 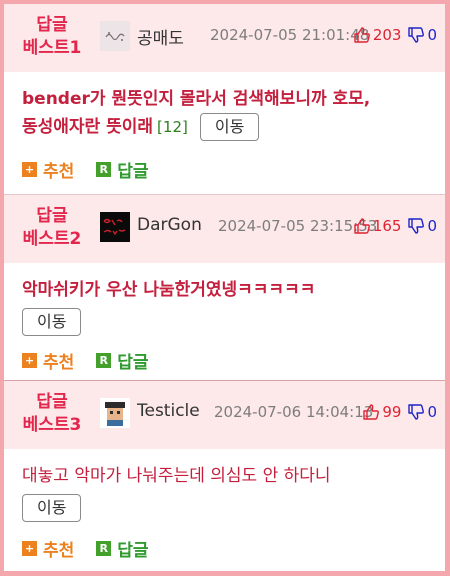 I want to click on reply-body: 대놓고 악마가 나눠주는데 의심도 안 하다니 이동, so click(x=226, y=492).